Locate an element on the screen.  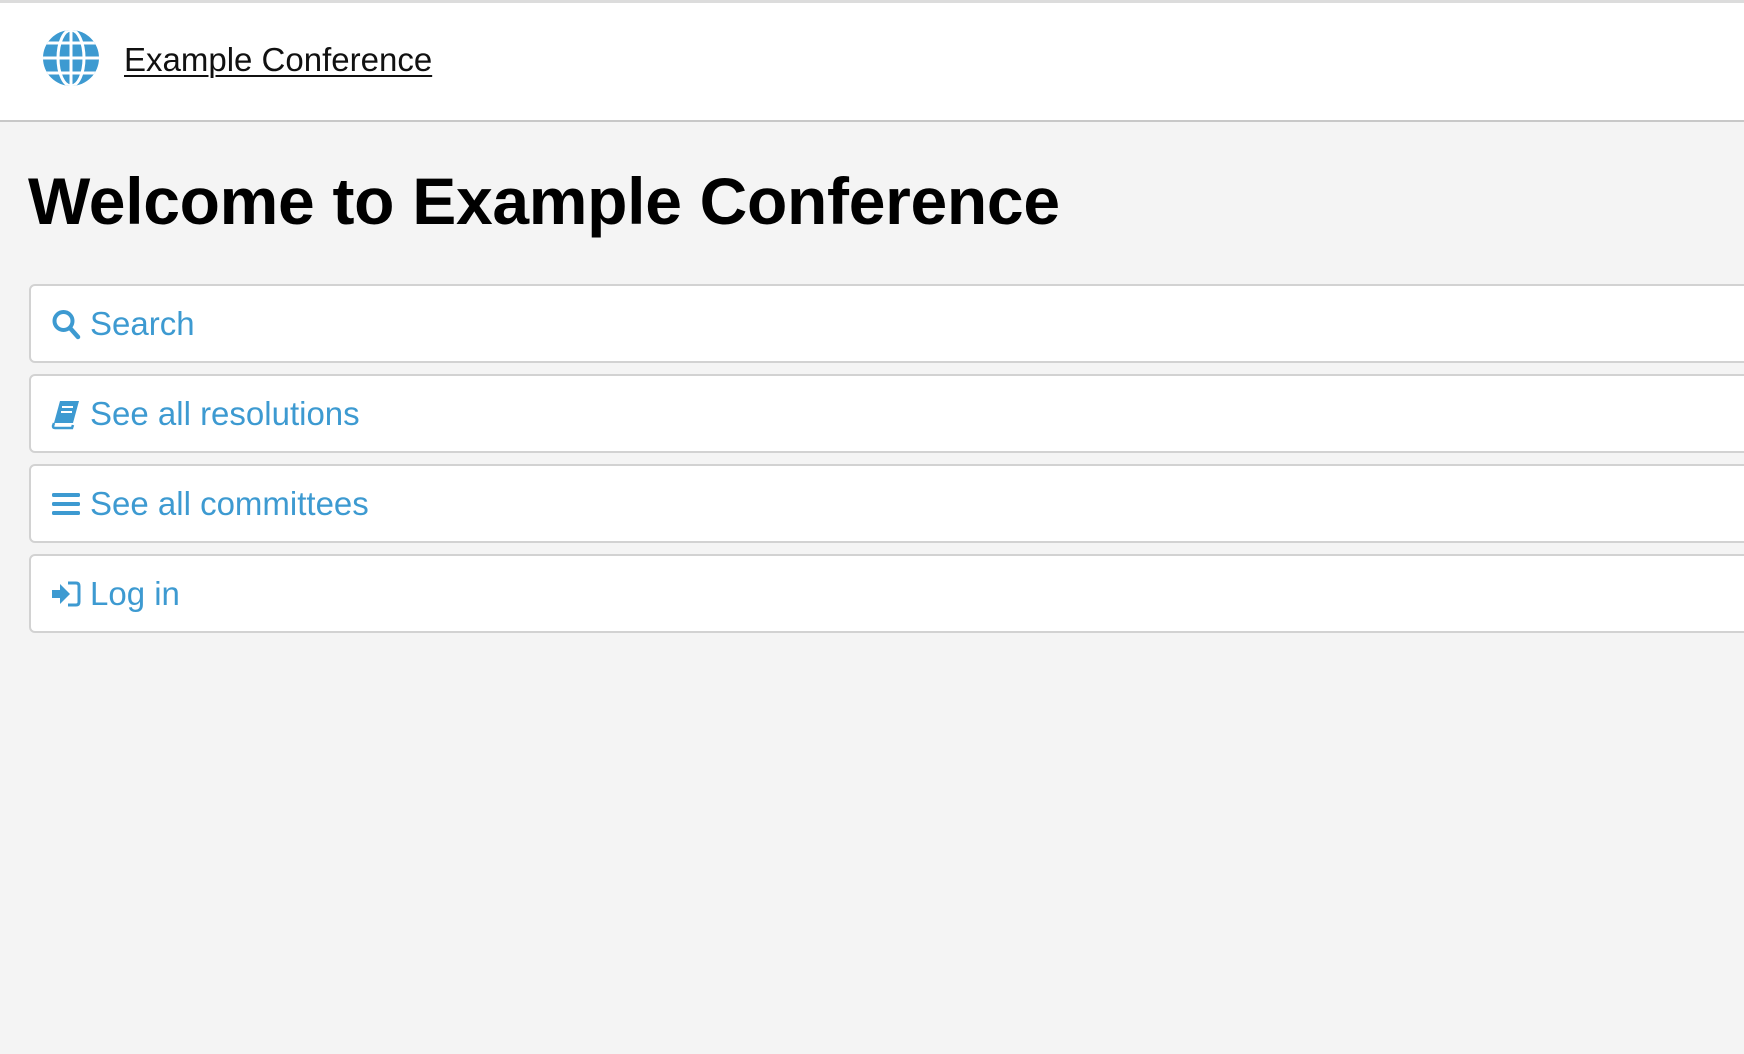
search-link: Search is located at coordinates (886, 323).